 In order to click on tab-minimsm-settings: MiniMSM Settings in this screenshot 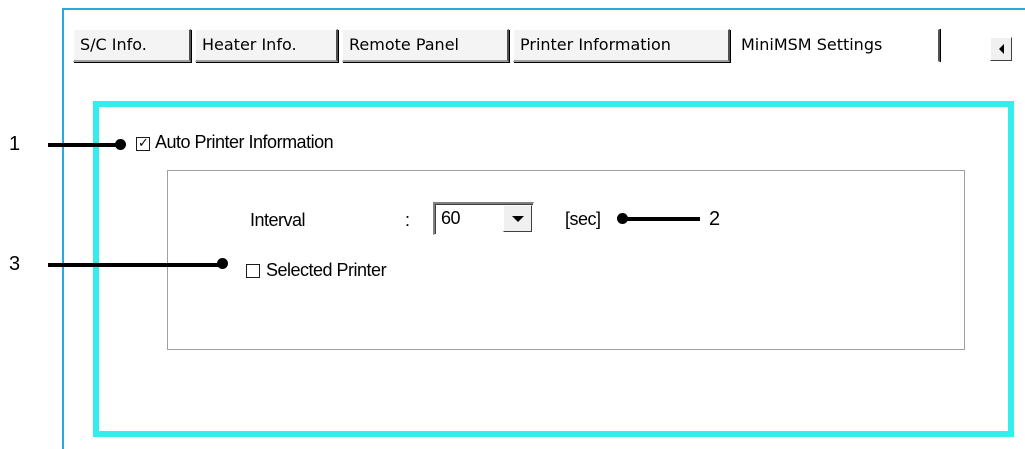, I will do `click(837, 45)`.